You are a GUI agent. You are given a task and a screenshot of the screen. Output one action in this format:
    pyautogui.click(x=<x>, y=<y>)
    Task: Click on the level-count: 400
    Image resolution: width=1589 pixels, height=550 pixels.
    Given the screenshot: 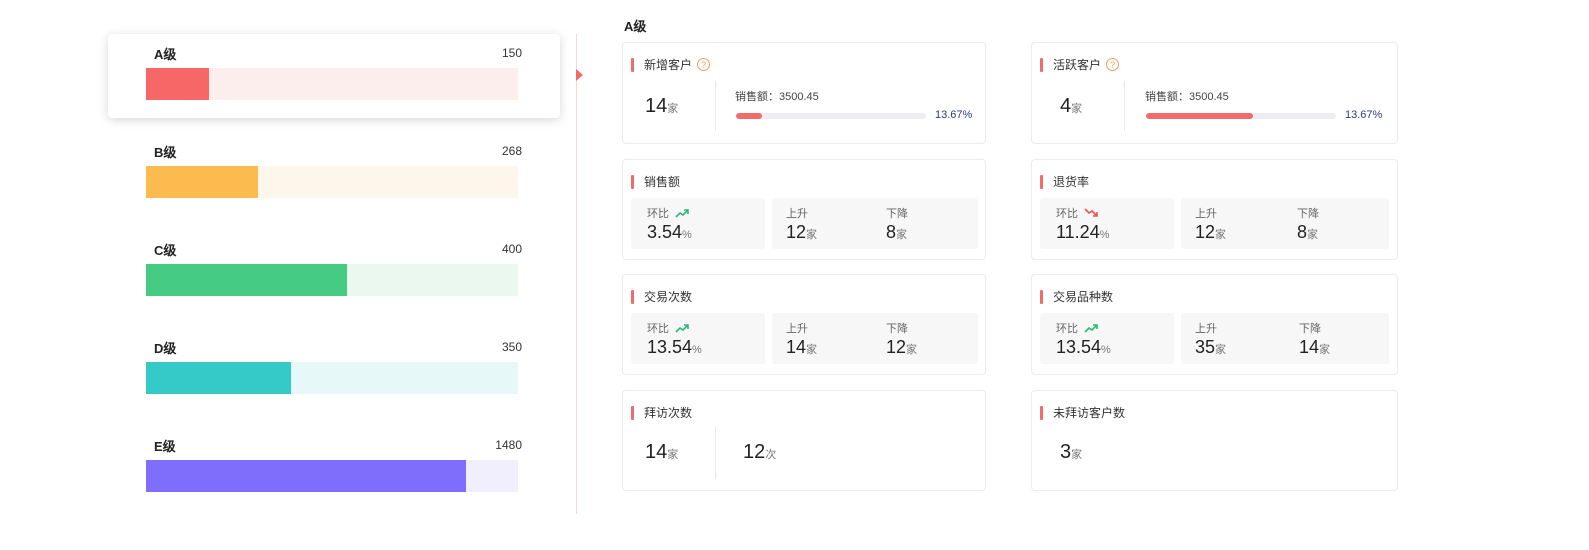 What is the action you would take?
    pyautogui.click(x=511, y=249)
    